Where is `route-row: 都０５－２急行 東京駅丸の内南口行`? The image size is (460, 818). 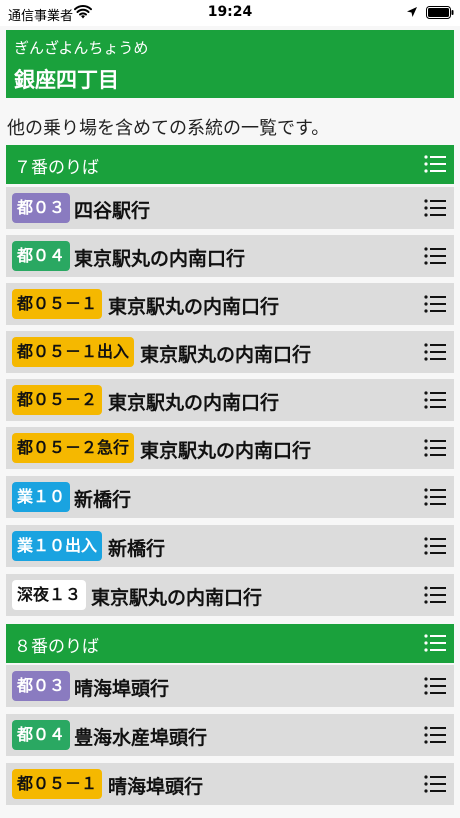 route-row: 都０５－２急行 東京駅丸の内南口行 is located at coordinates (230, 448).